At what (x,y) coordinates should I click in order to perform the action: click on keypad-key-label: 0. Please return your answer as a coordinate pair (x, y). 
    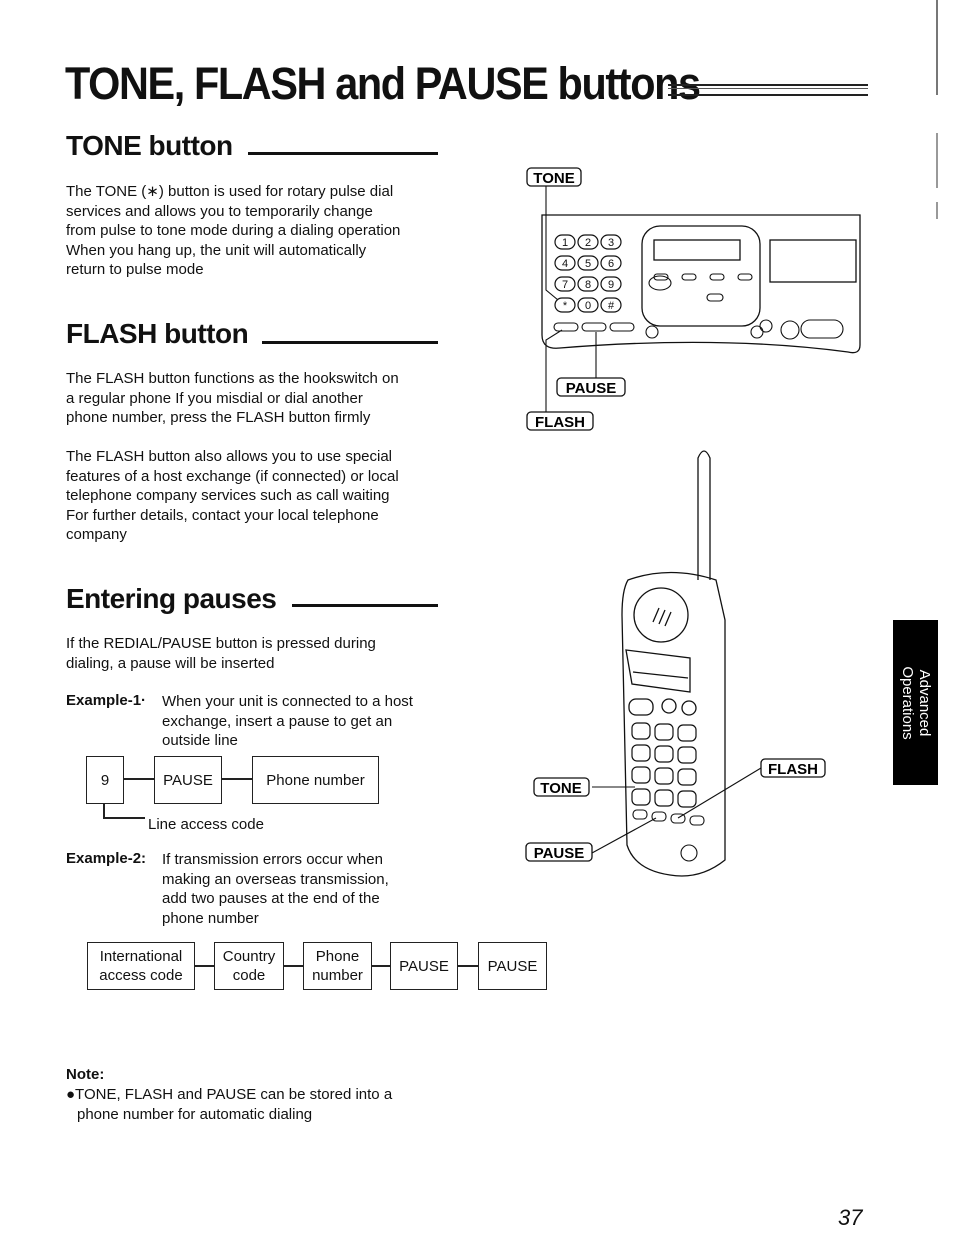
    Looking at the image, I should click on (588, 306).